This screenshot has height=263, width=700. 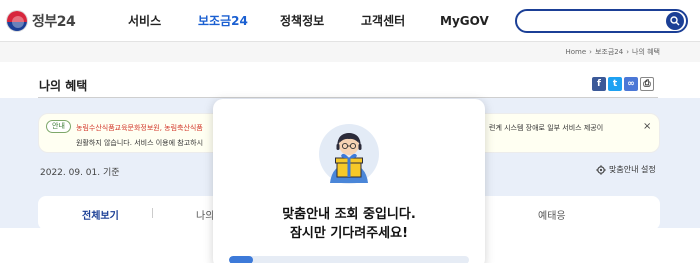 What do you see at coordinates (609, 52) in the screenshot?
I see `breadcrumb-subsidy24: 보조금24` at bounding box center [609, 52].